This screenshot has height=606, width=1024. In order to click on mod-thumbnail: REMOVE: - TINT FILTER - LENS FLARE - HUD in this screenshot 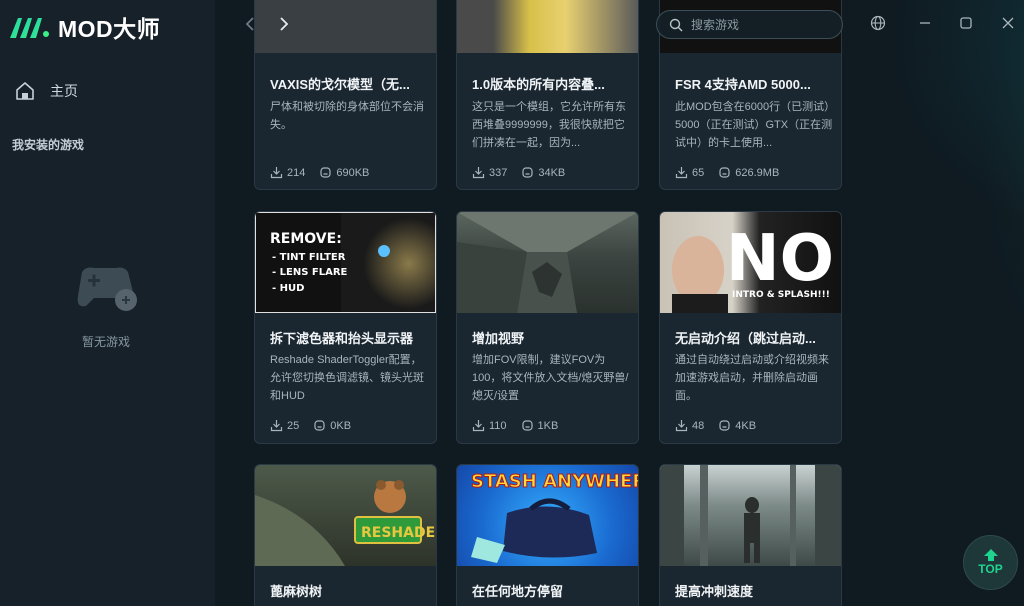, I will do `click(345, 262)`.